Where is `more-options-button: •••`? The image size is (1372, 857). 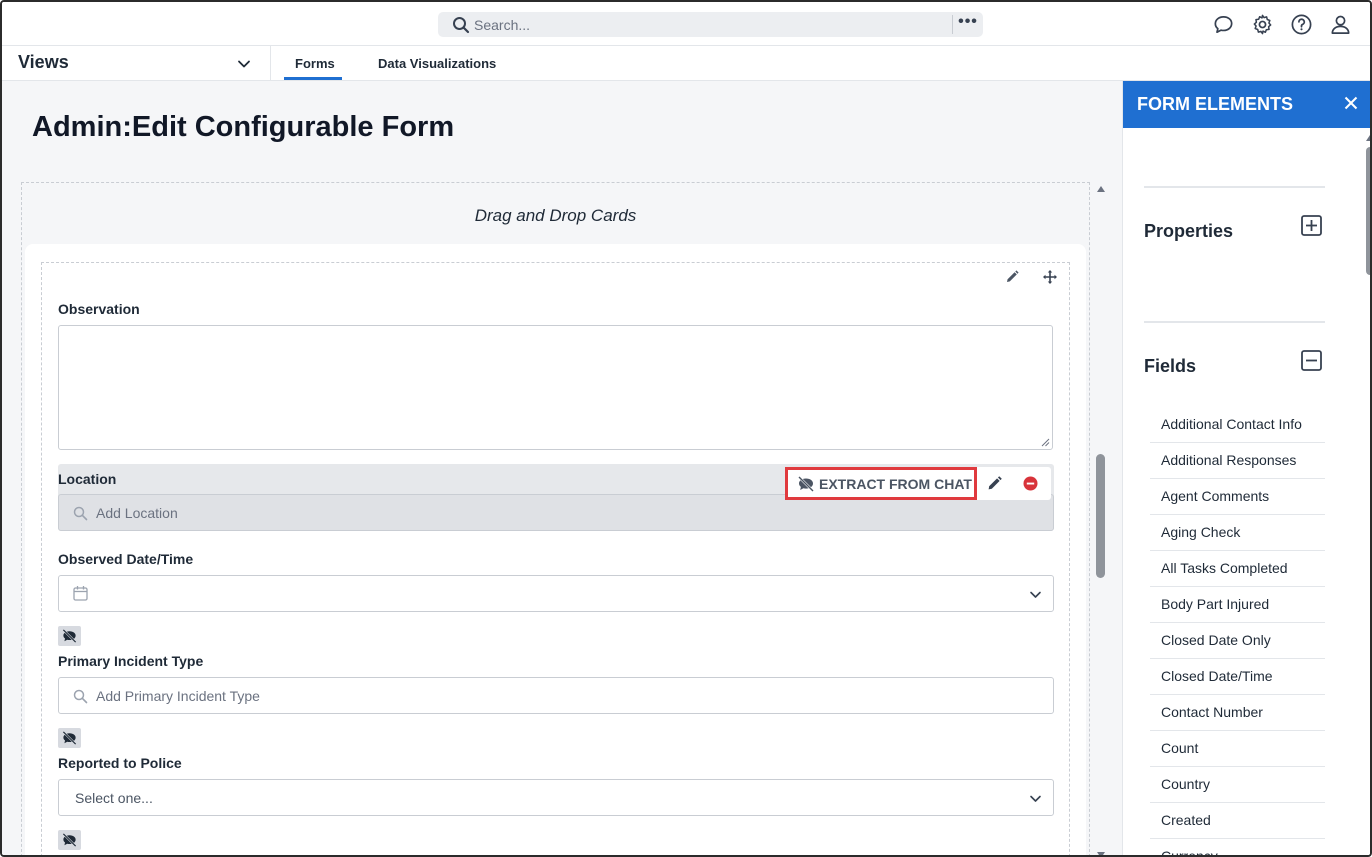 more-options-button: ••• is located at coordinates (968, 24).